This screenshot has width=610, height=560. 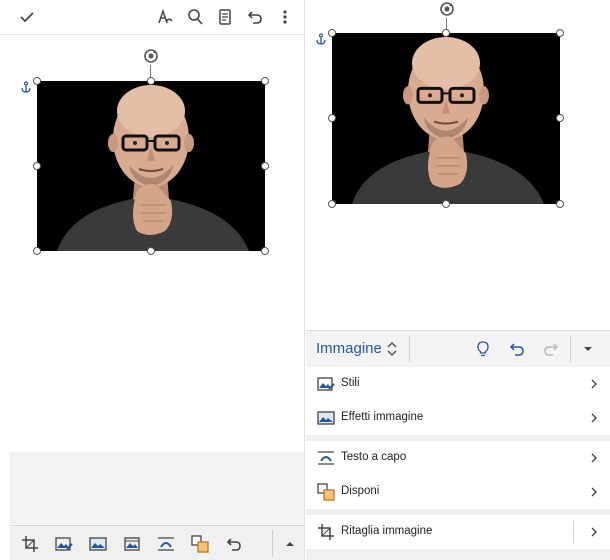 What do you see at coordinates (272, 543) in the screenshot?
I see `toolbar-divider` at bounding box center [272, 543].